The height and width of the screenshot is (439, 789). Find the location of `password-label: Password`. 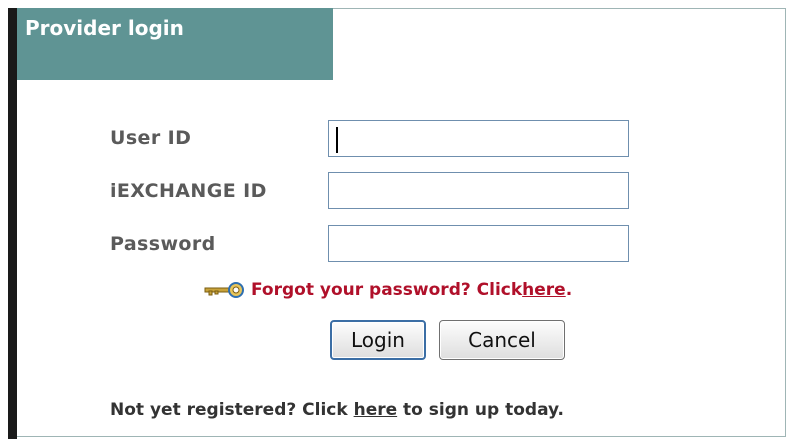

password-label: Password is located at coordinates (163, 244).